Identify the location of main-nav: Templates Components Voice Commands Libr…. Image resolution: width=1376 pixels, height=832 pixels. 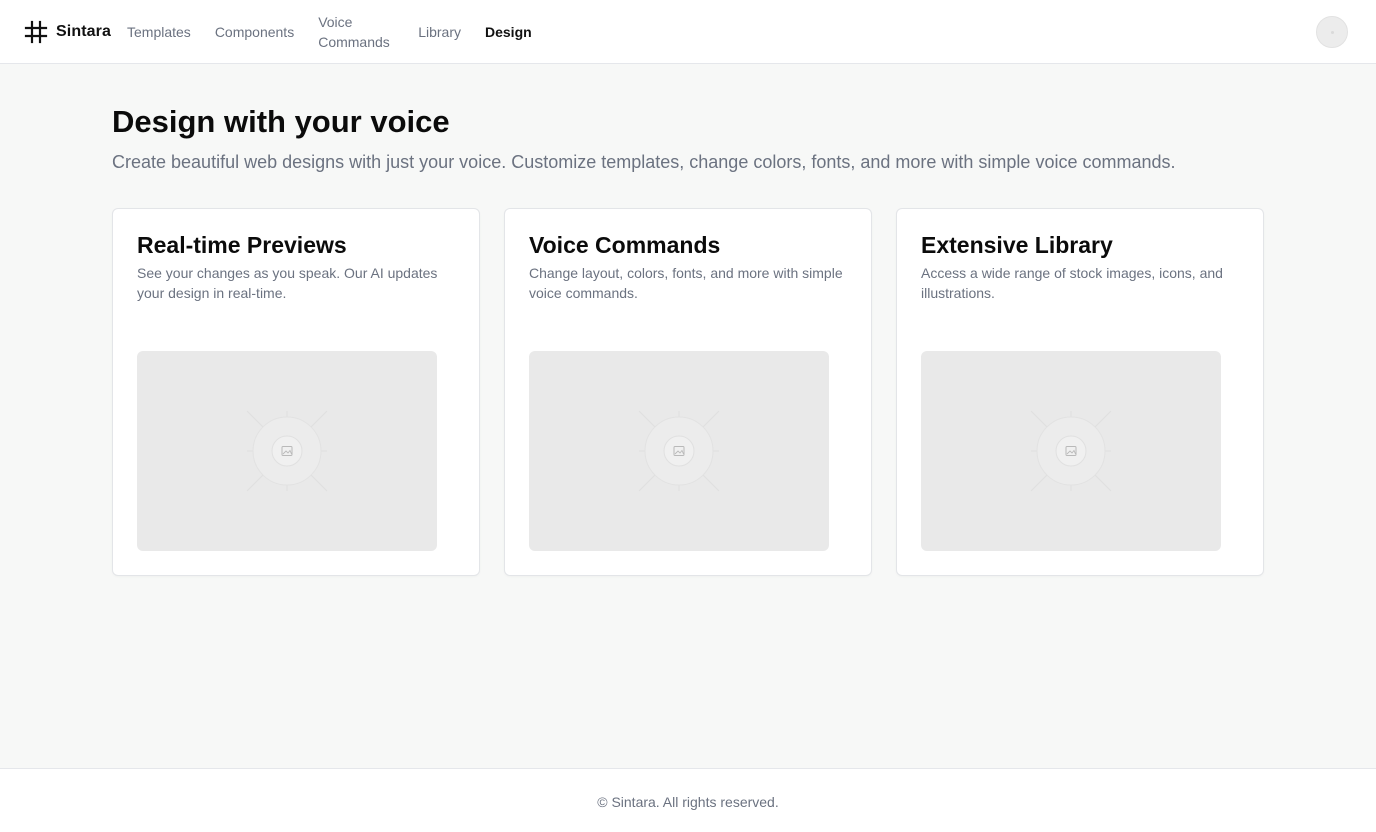
(329, 32).